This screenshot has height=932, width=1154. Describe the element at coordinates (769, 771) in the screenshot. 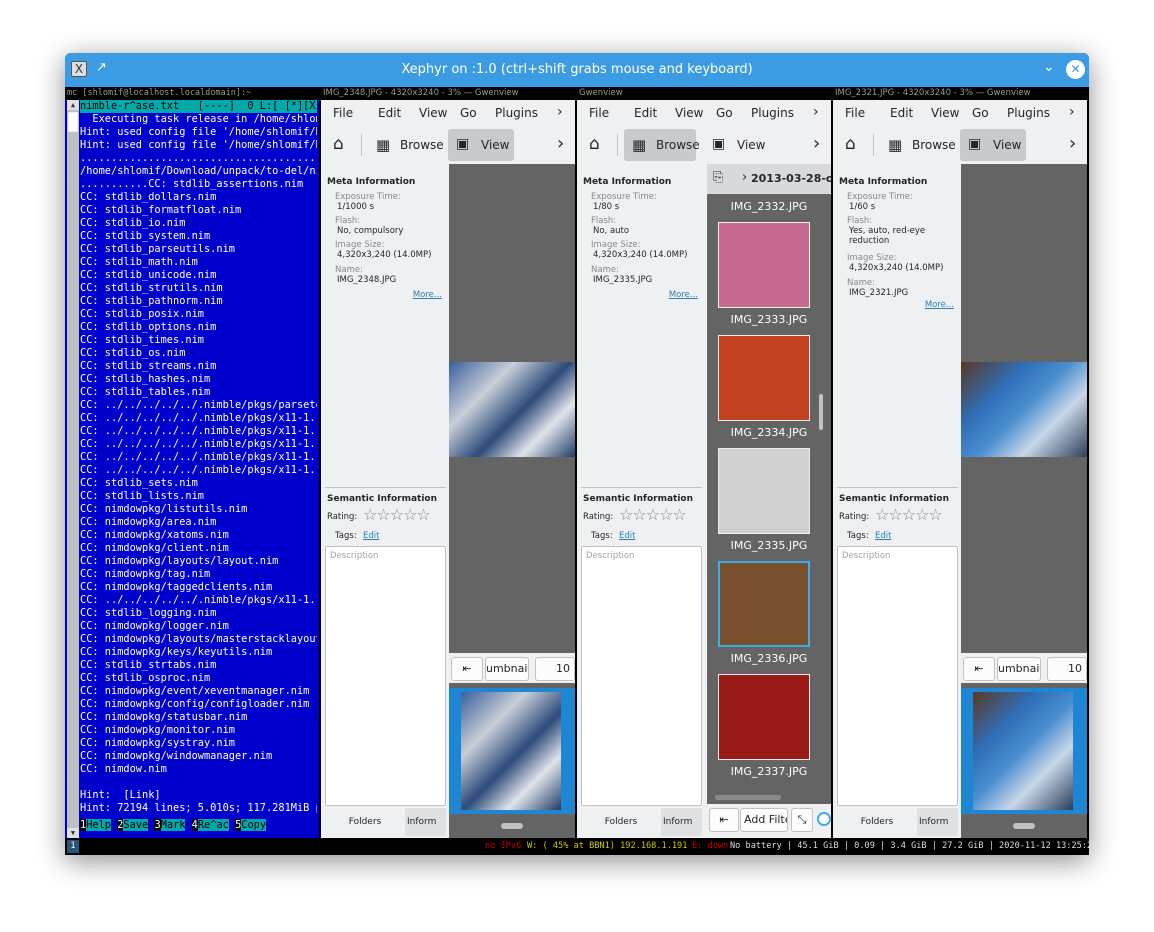

I see `thumbnail-caption: IMG_2337.JPG` at that location.